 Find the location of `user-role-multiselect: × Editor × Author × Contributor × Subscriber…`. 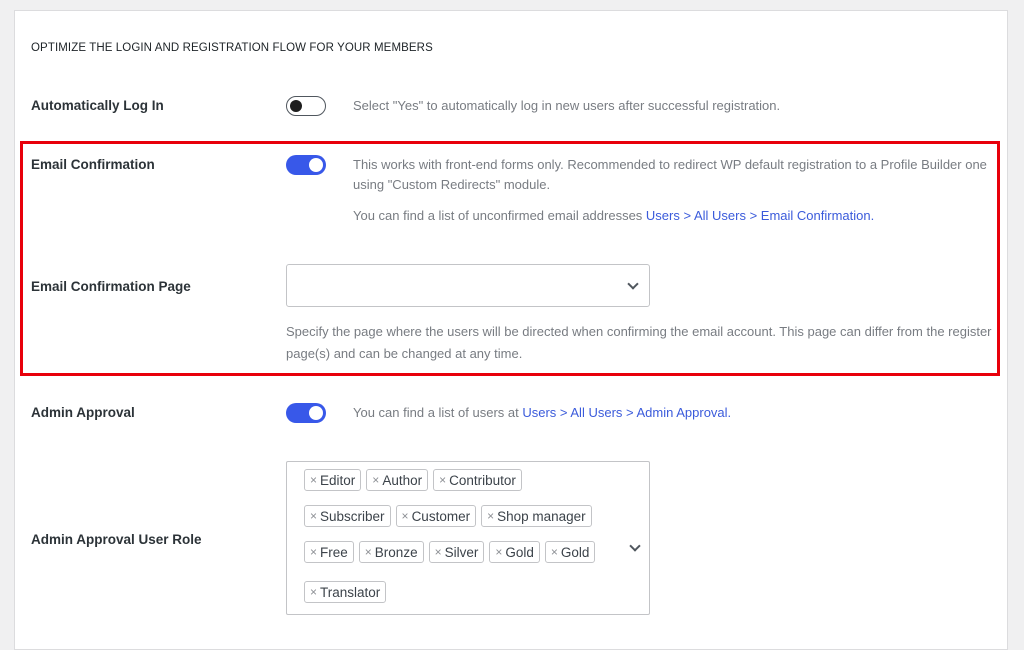

user-role-multiselect: × Editor × Author × Contributor × Subscriber… is located at coordinates (468, 538).